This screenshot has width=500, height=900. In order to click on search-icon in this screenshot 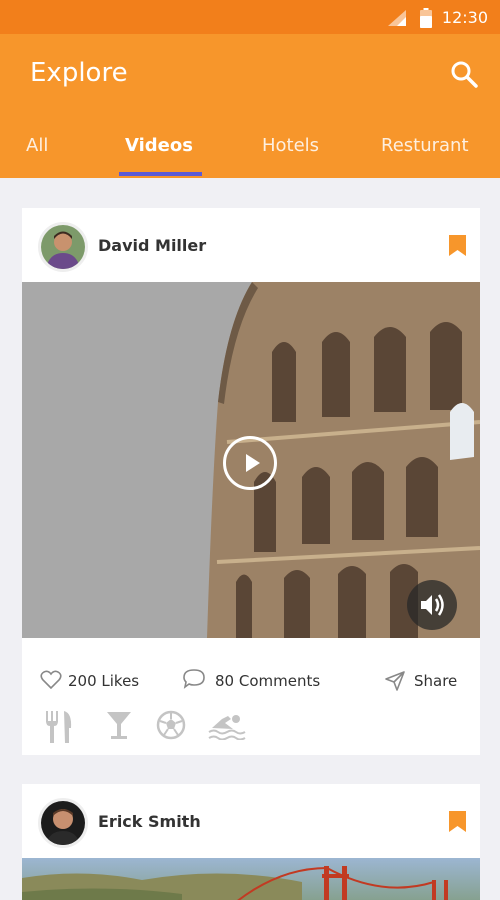, I will do `click(464, 74)`.